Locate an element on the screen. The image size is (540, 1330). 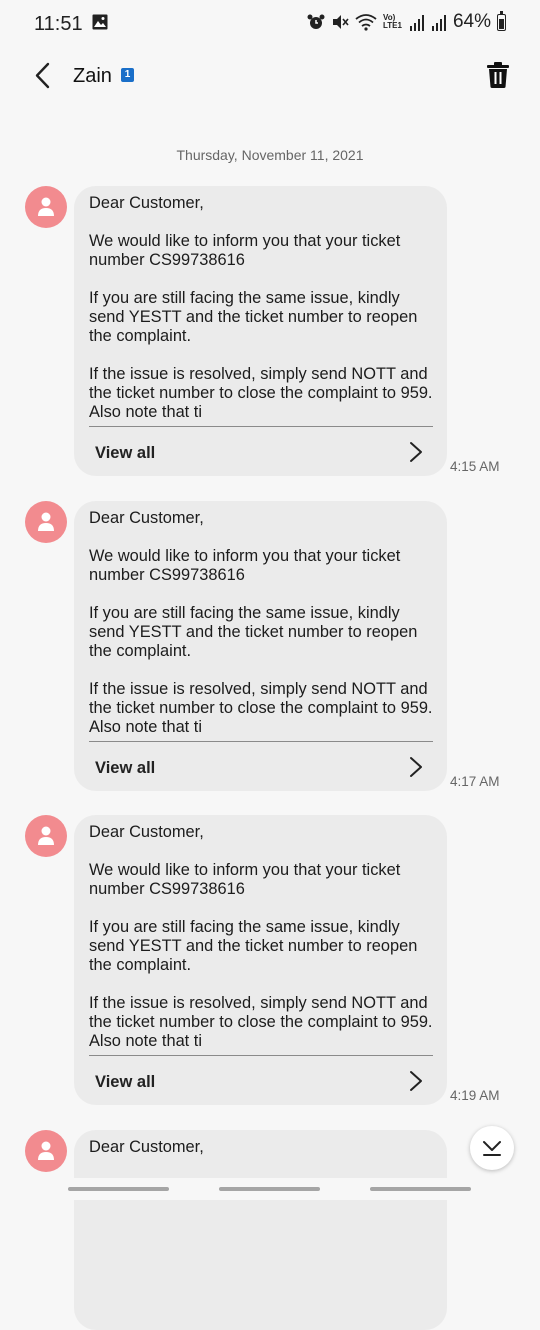
trash-icon is located at coordinates (498, 75).